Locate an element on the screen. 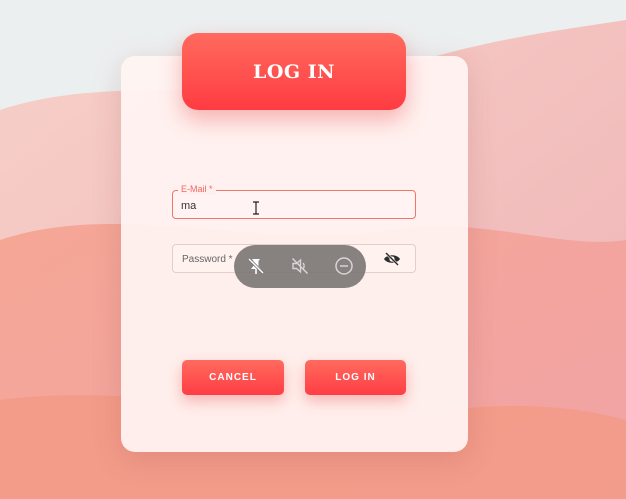 This screenshot has width=626, height=499. volume-off-icon is located at coordinates (300, 266).